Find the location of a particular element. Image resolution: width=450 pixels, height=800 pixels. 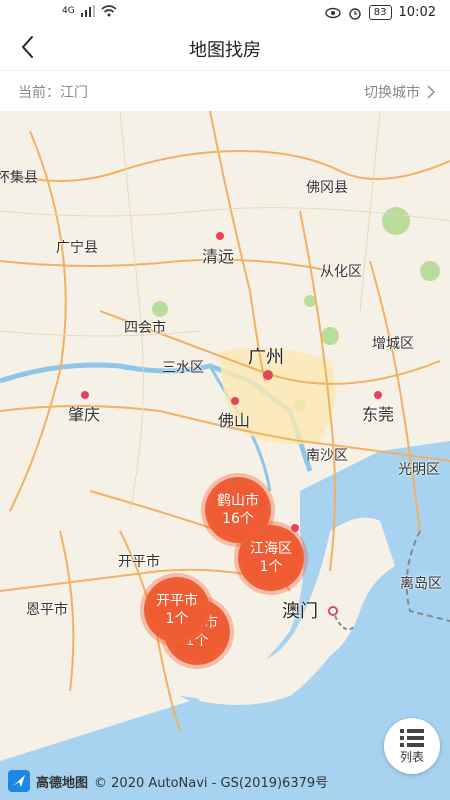

city-bar: 当前：江门 切换城市 is located at coordinates (225, 91).